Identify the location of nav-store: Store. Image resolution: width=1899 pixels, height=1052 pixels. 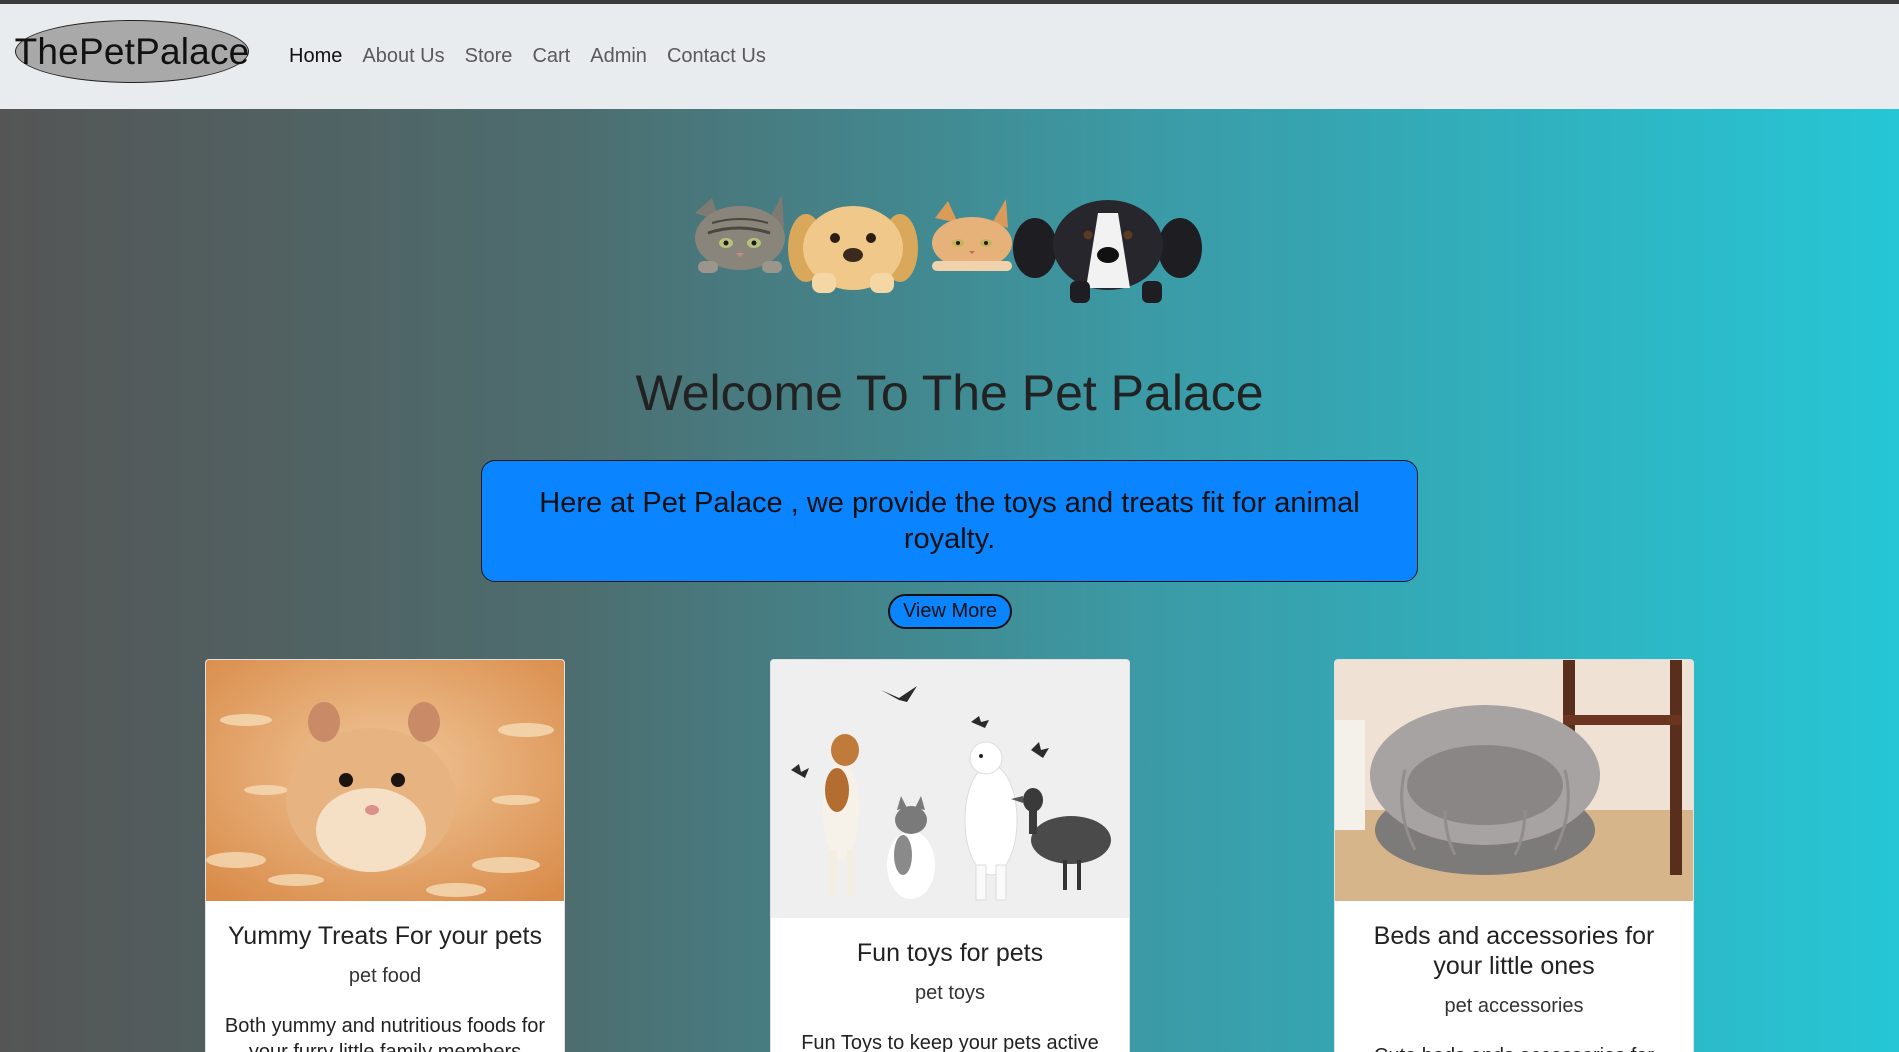
(489, 56).